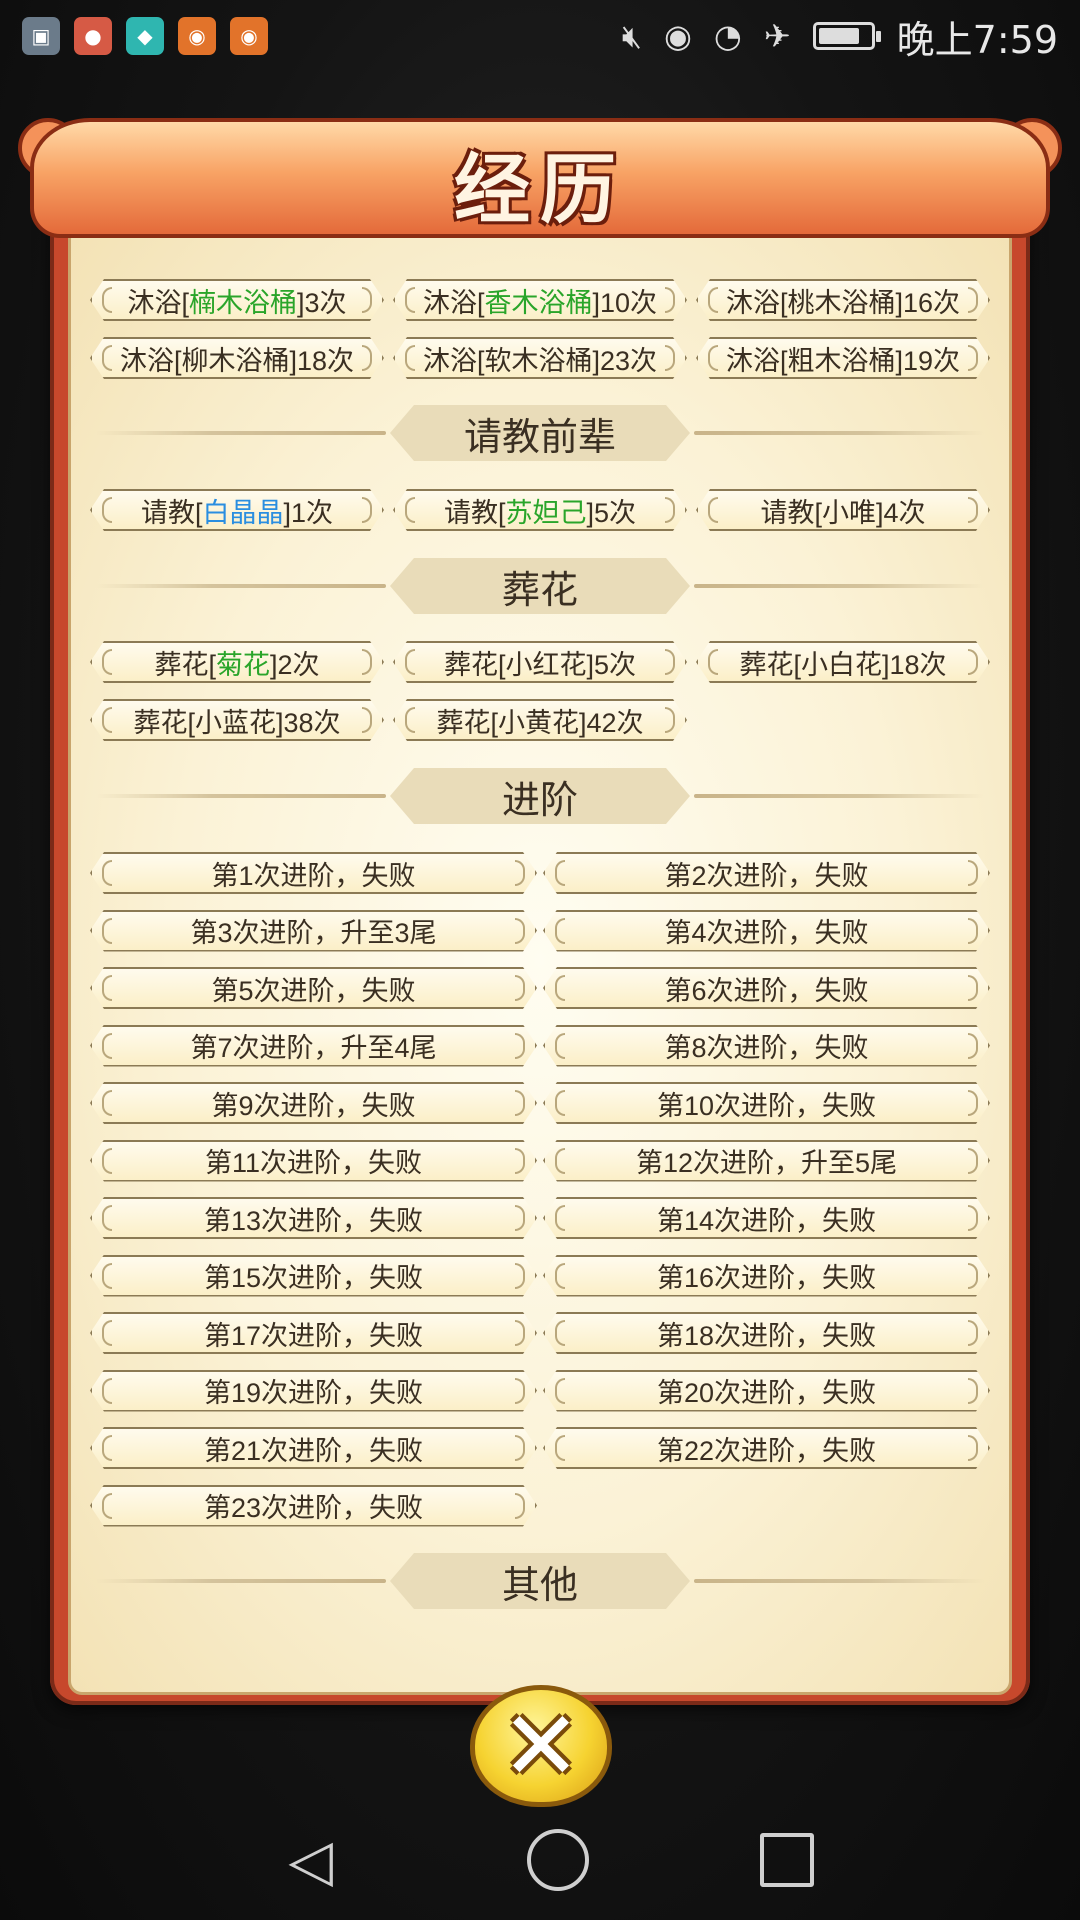 This screenshot has height=1920, width=1080. Describe the element at coordinates (546, 664) in the screenshot. I see `chip-item-name: 小红花` at that location.